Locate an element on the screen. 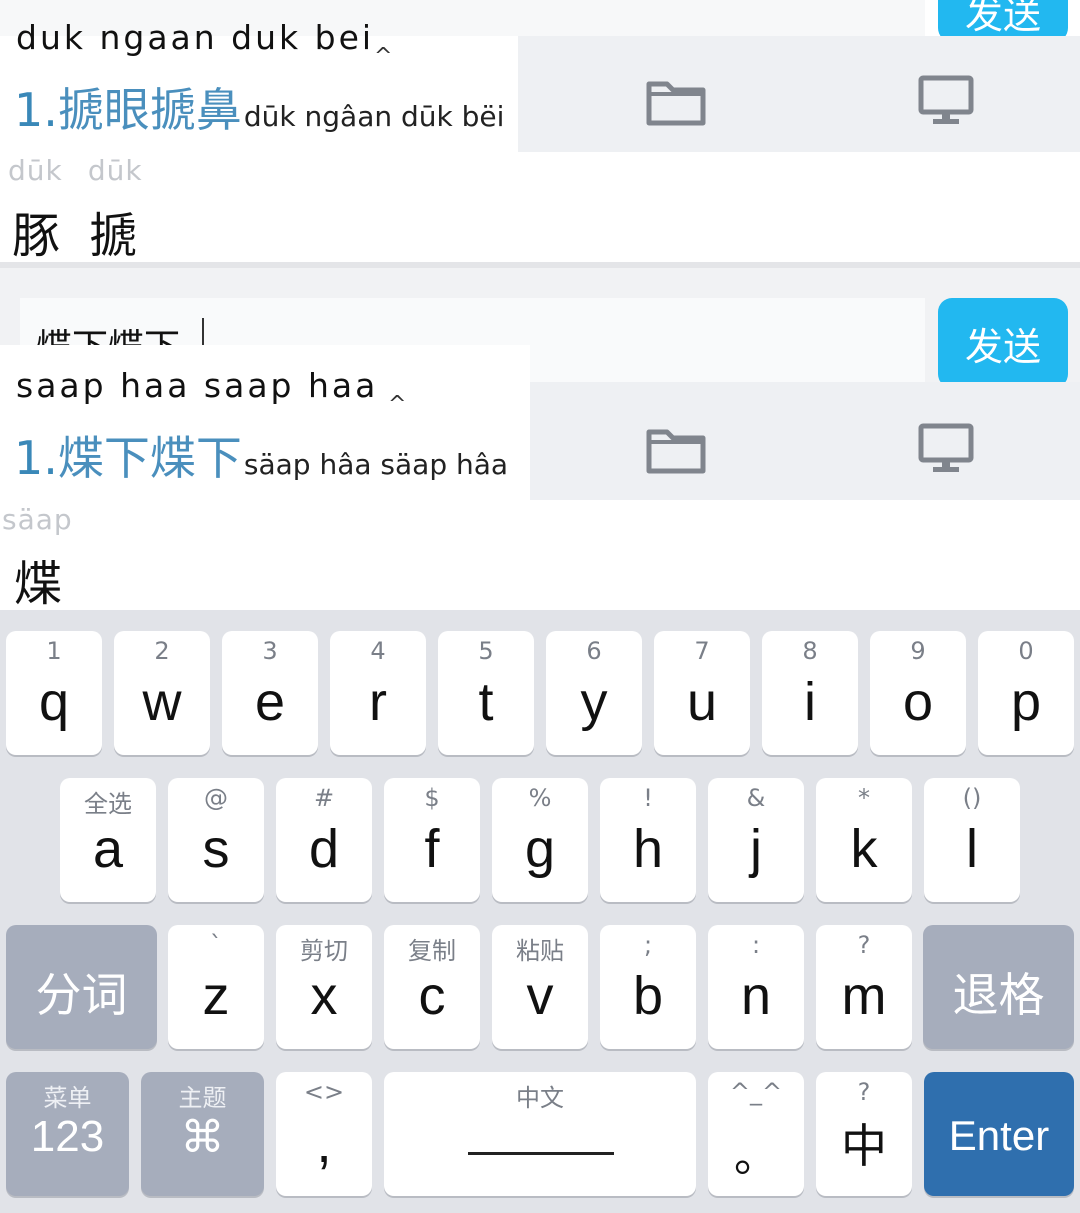 Image resolution: width=1080 pixels, height=1213 pixels. backspace-key-label: 退格 is located at coordinates (998, 995).